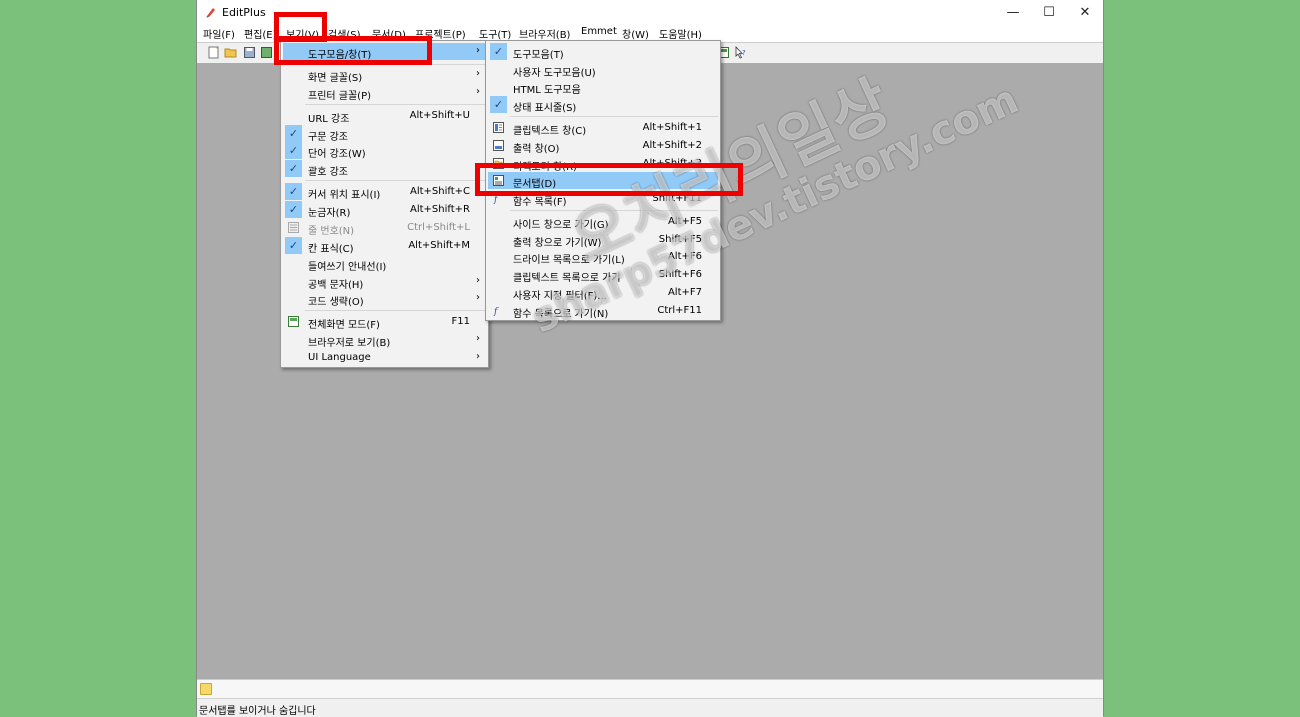 This screenshot has width=1300, height=717. I want to click on submenu-item-cliptext-window: 클립텍스트 창(C) Alt+Shift+1, so click(603, 128).